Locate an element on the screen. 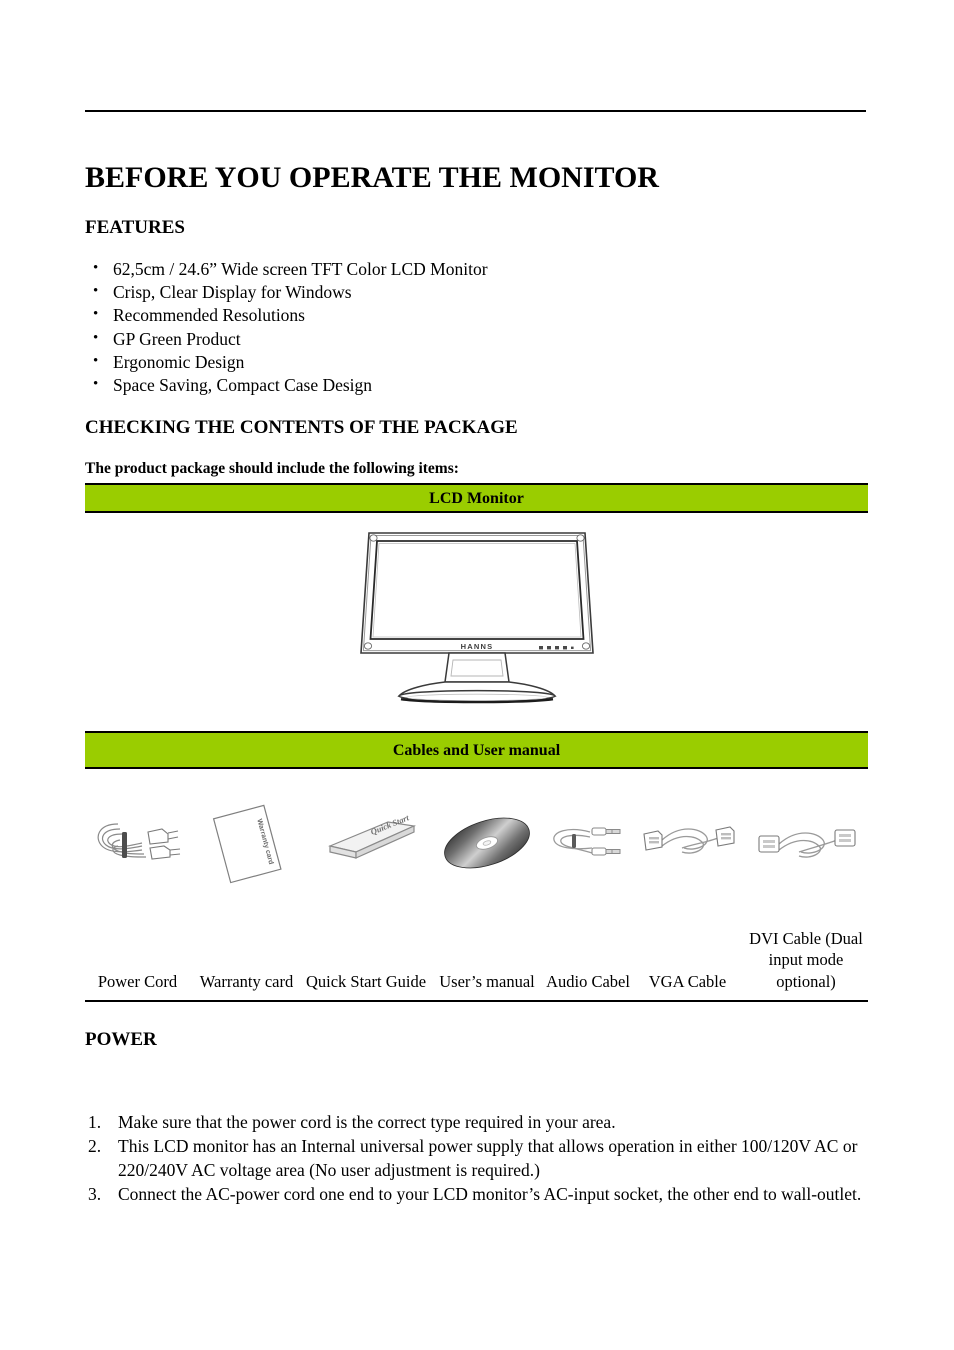 Image resolution: width=954 pixels, height=1350 pixels. audio-cable-icon is located at coordinates (587, 841).